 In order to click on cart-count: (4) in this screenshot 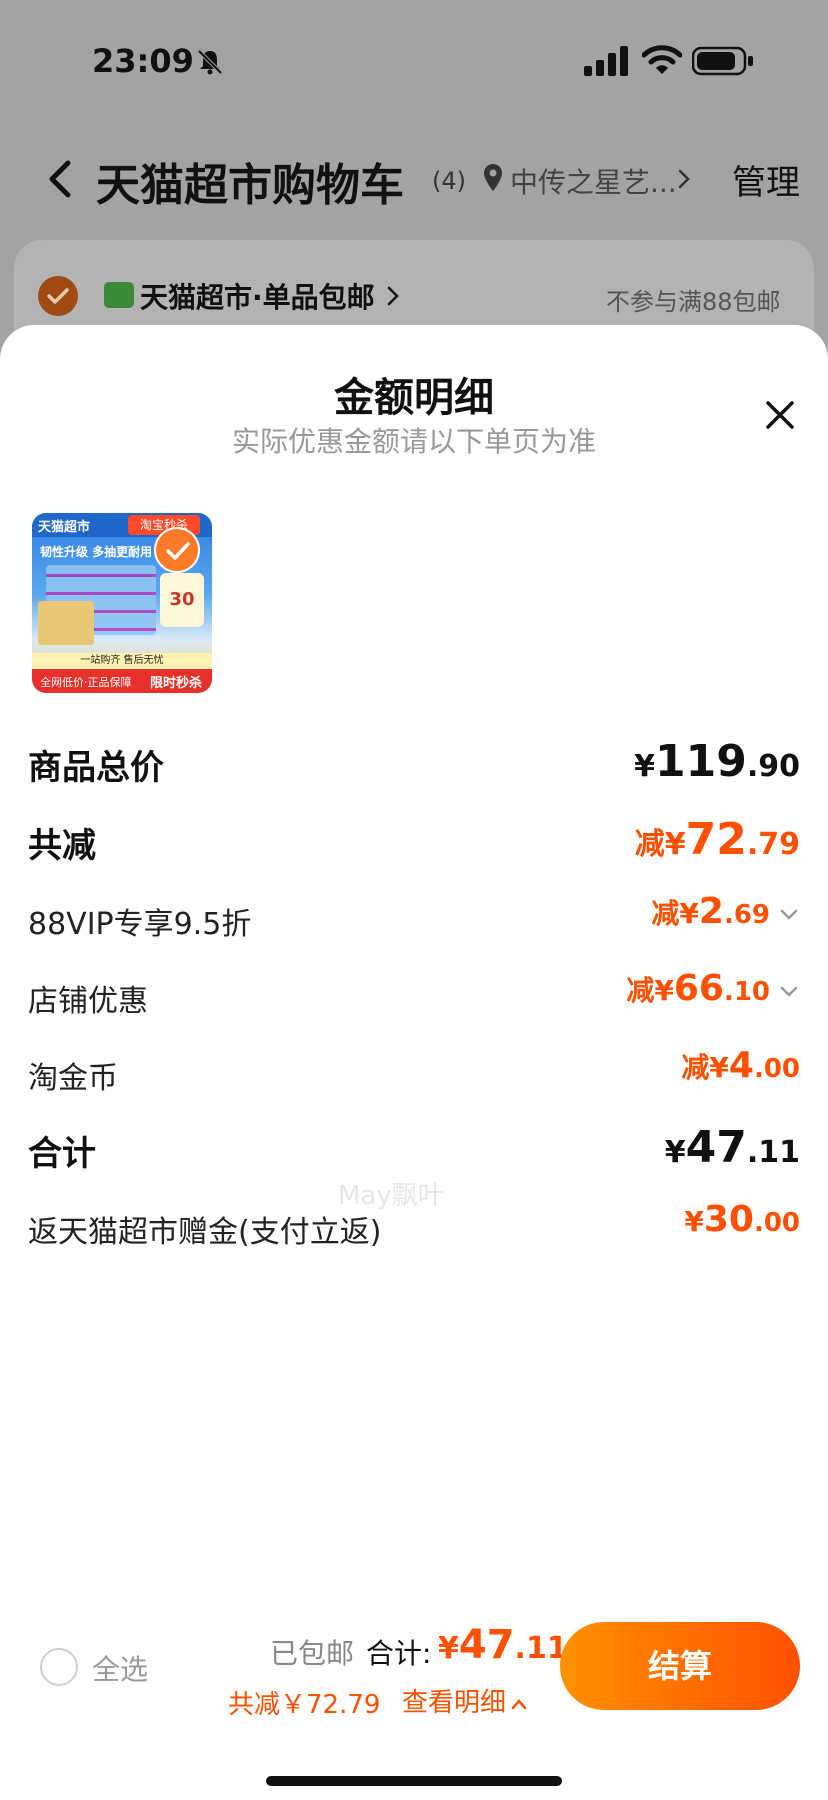, I will do `click(449, 181)`.